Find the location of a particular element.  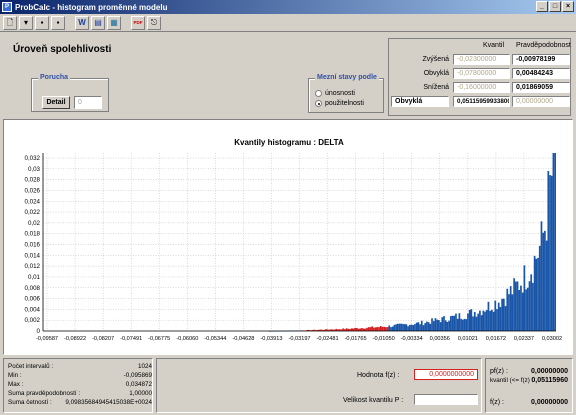

word-icon: W is located at coordinates (82, 22).